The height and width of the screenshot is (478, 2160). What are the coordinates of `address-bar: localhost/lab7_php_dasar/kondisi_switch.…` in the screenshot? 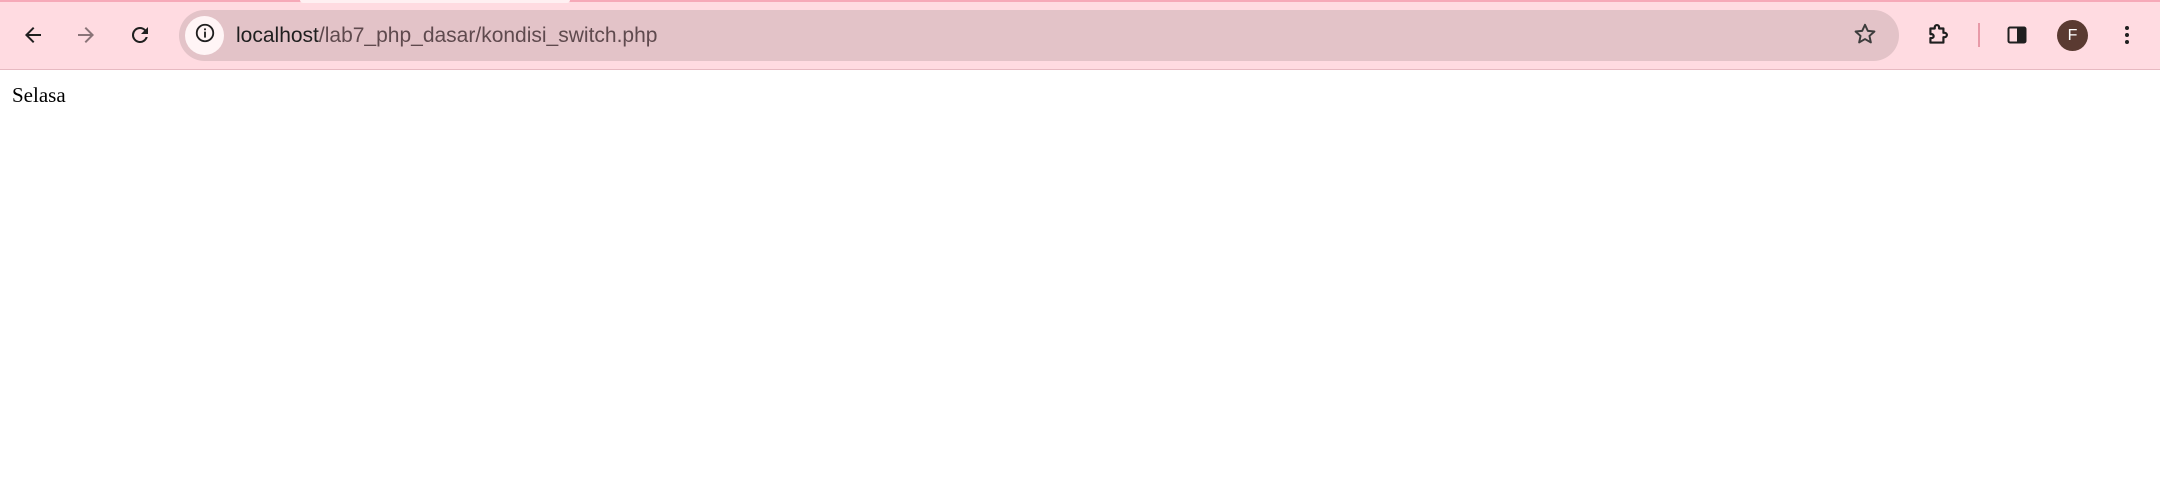 It's located at (1039, 35).